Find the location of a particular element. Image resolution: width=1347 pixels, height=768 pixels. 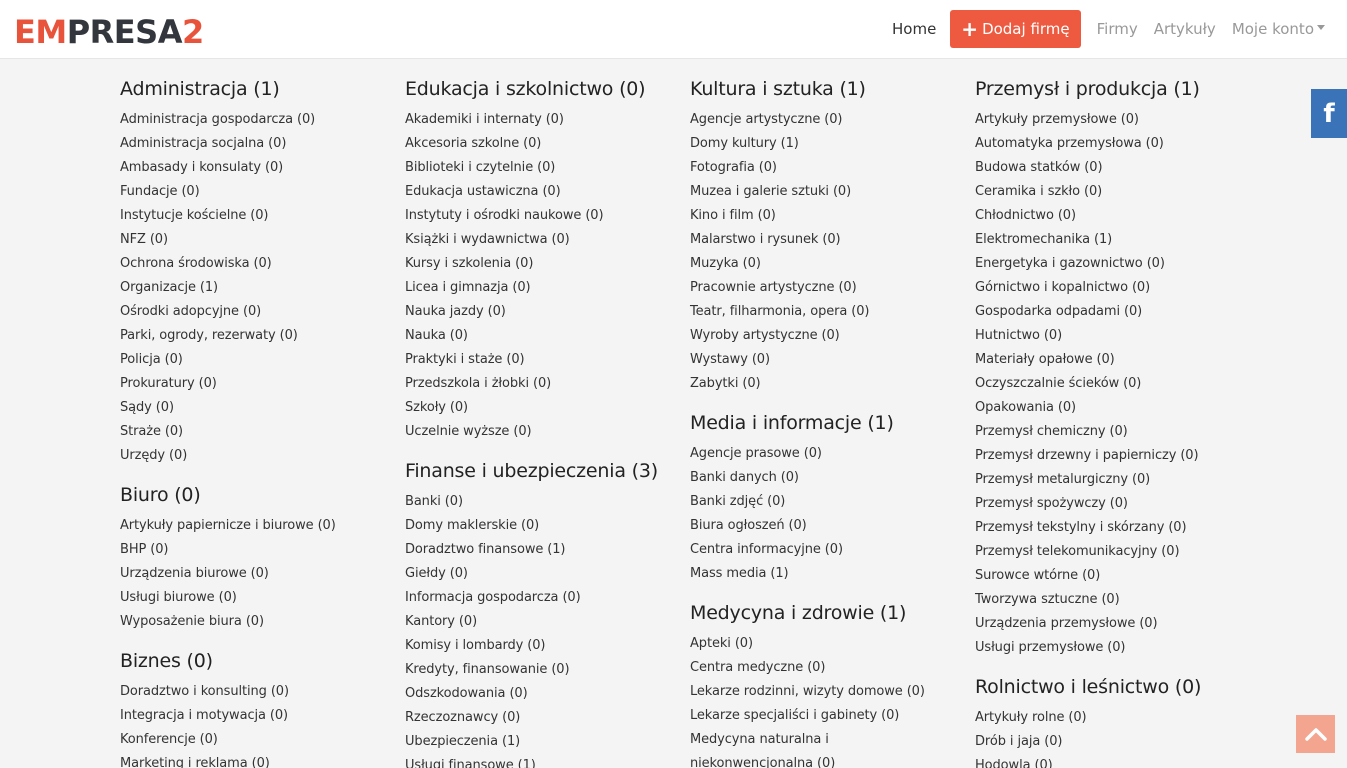

subcategory-link: Agencje artystyczne (0) is located at coordinates (766, 119).